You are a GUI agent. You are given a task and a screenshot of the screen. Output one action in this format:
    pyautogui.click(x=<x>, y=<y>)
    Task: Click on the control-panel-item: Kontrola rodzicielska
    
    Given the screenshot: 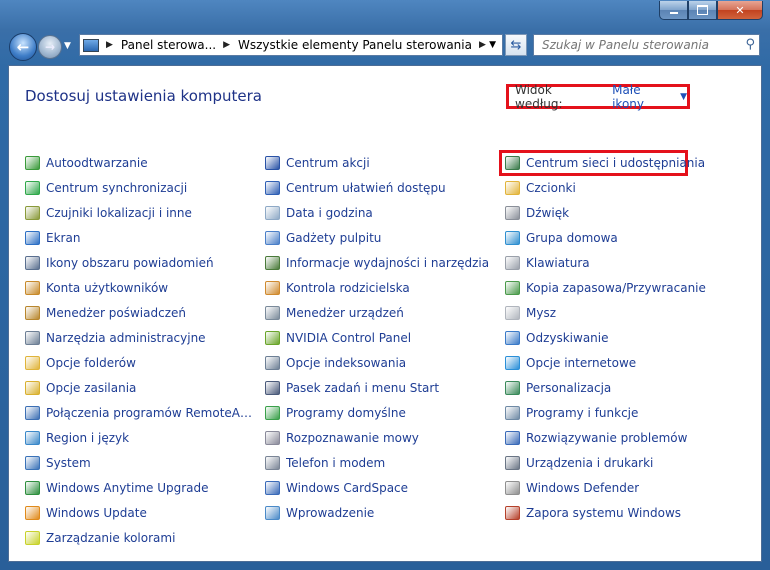 What is the action you would take?
    pyautogui.click(x=380, y=288)
    